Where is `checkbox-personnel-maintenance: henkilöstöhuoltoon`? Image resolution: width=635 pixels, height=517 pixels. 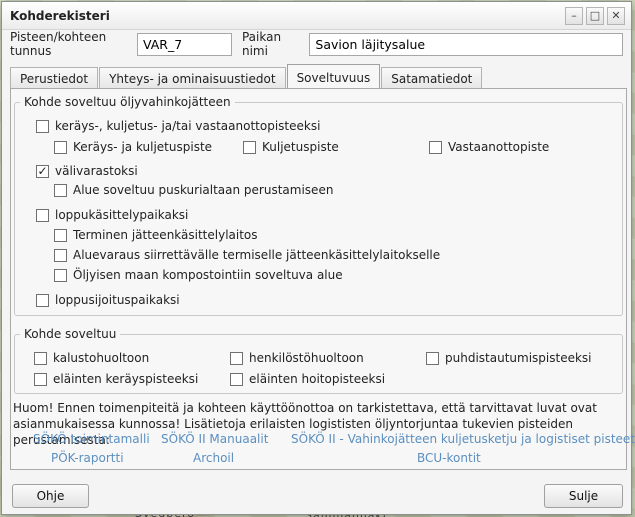 checkbox-personnel-maintenance: henkilöstöhuoltoon is located at coordinates (297, 358).